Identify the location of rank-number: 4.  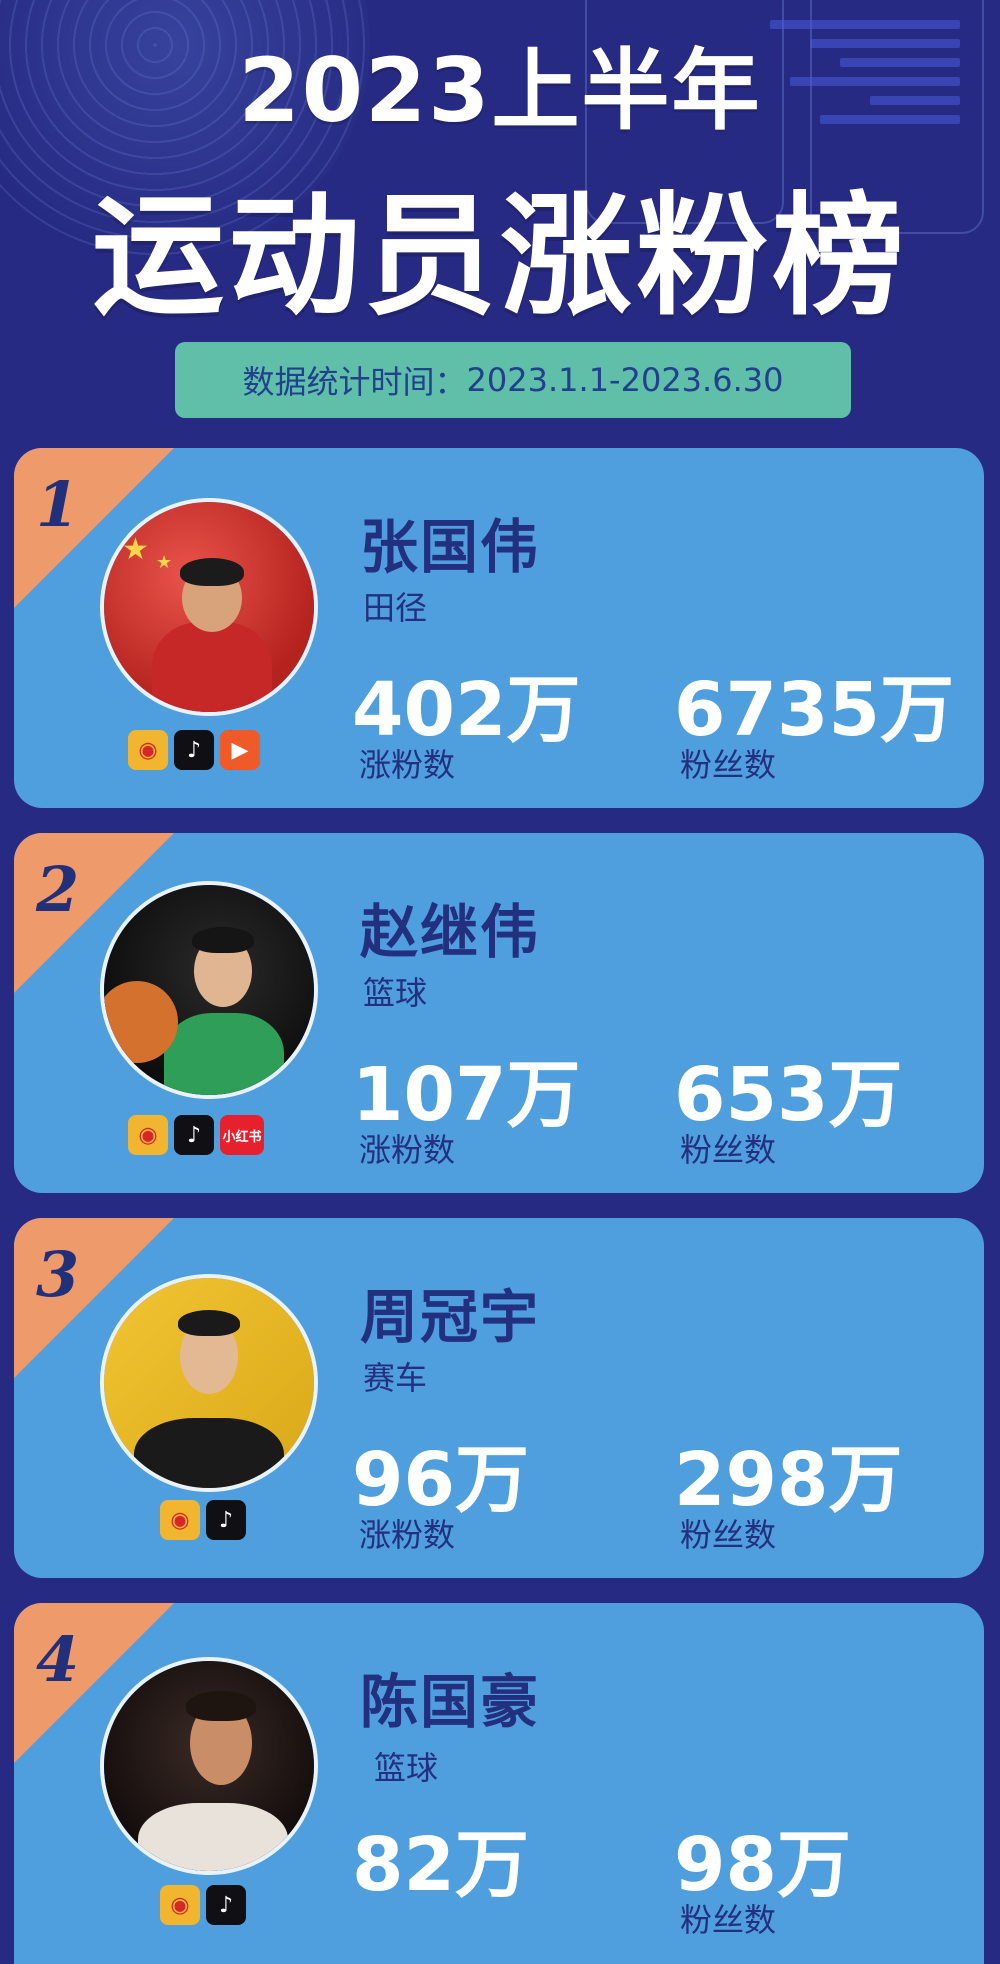
(58, 1659).